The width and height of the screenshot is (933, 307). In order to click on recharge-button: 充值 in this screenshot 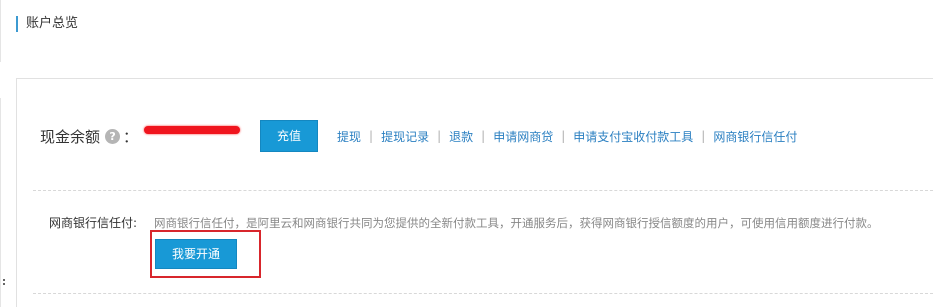, I will do `click(289, 136)`.